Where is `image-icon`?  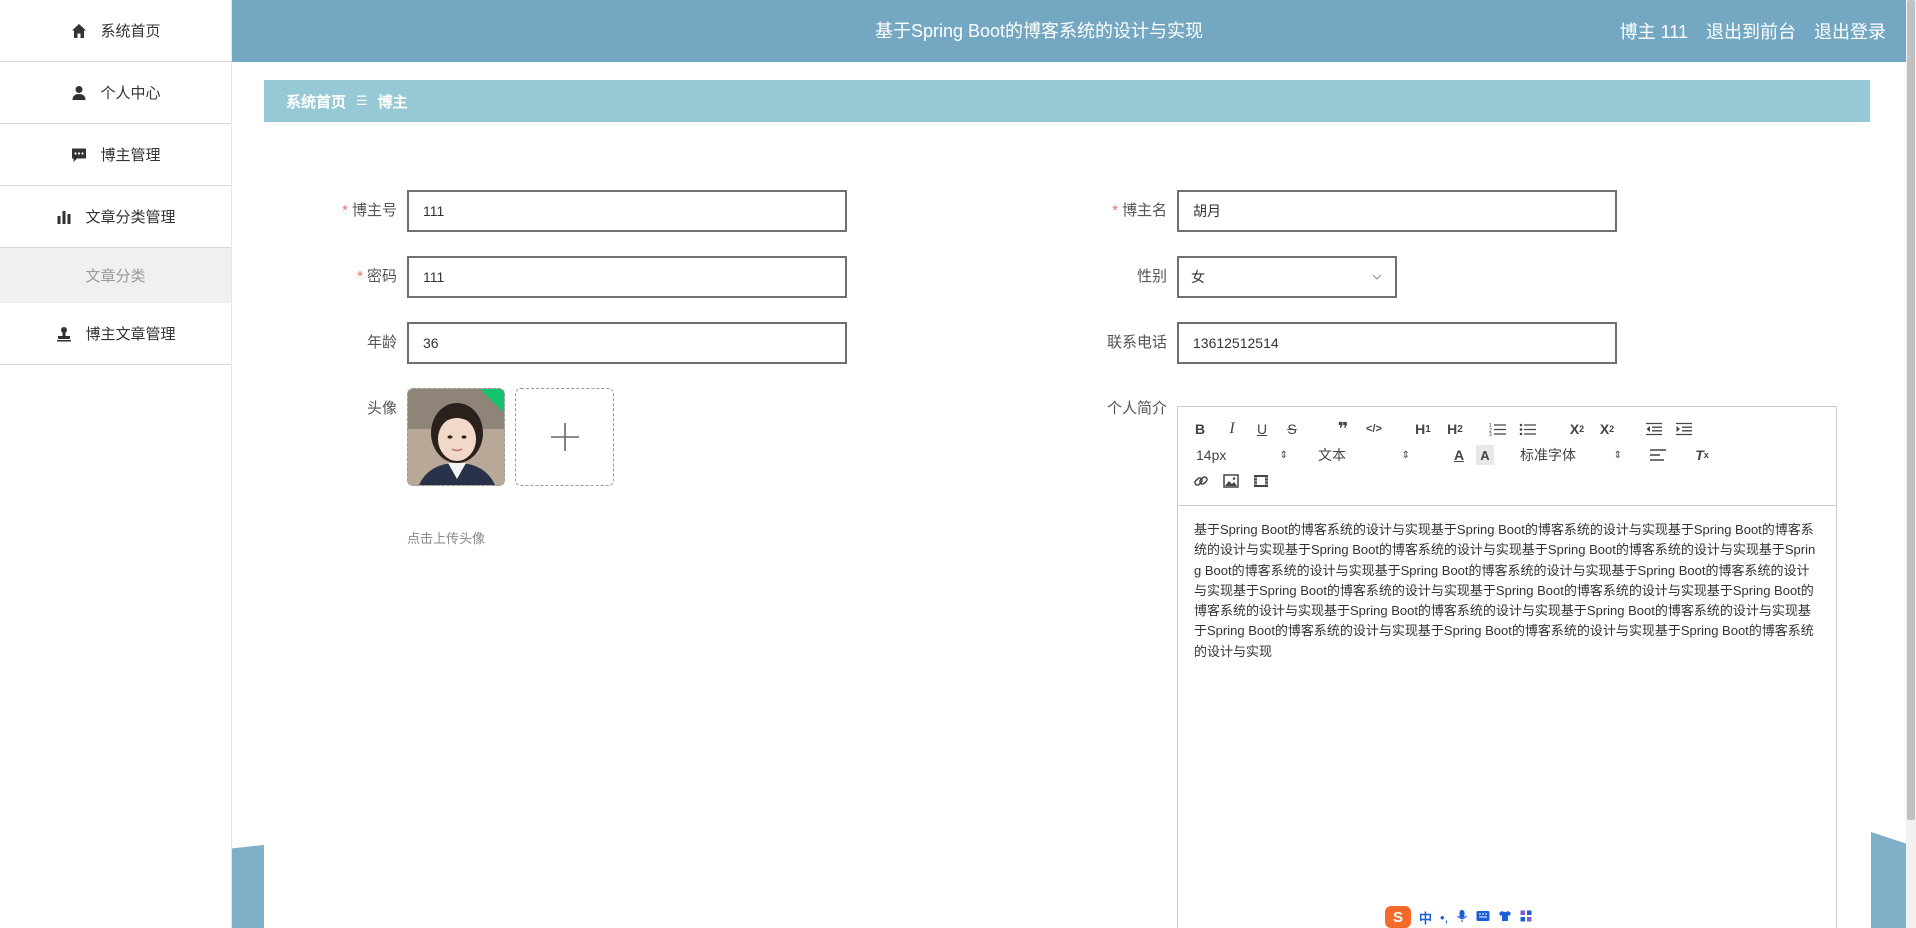 image-icon is located at coordinates (1231, 481).